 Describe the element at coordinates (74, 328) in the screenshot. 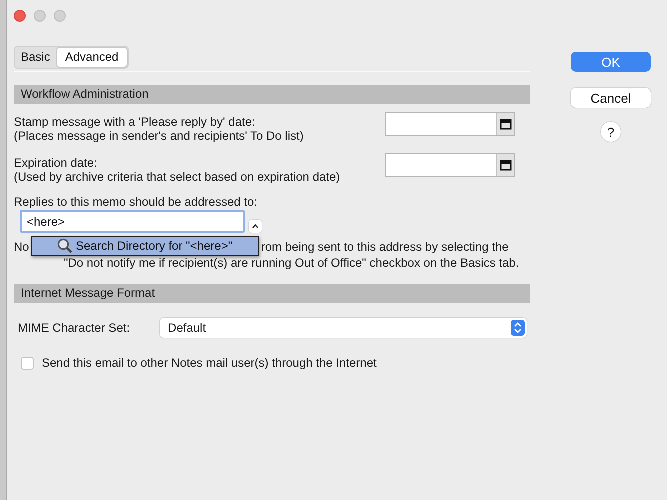

I see `field-label: MIME Character Set:` at that location.